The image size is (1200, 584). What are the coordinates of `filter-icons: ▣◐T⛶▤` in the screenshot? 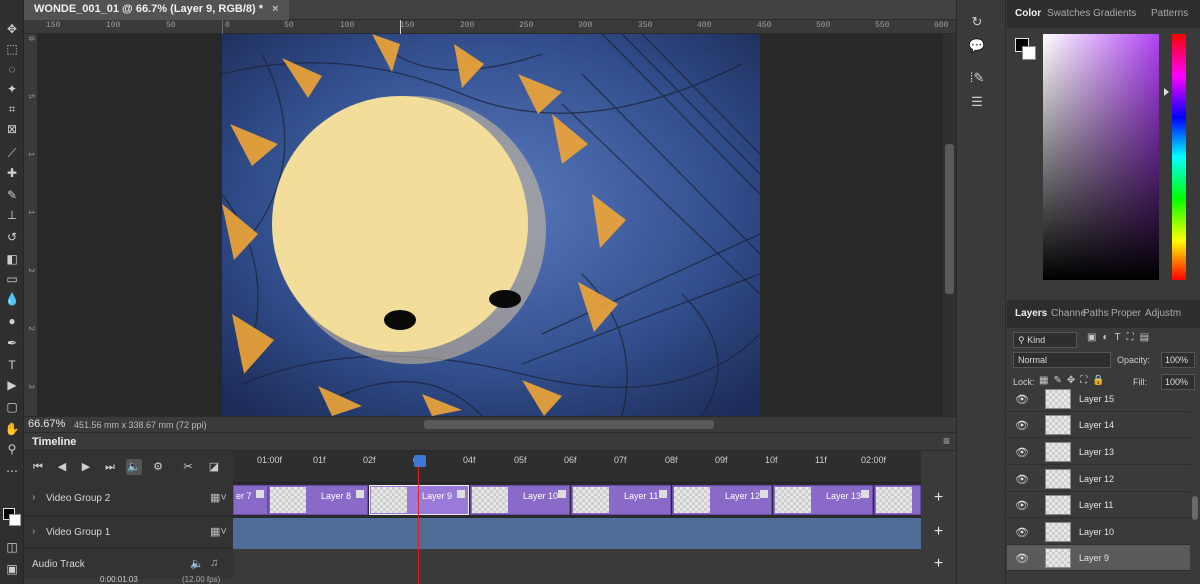 It's located at (1121, 337).